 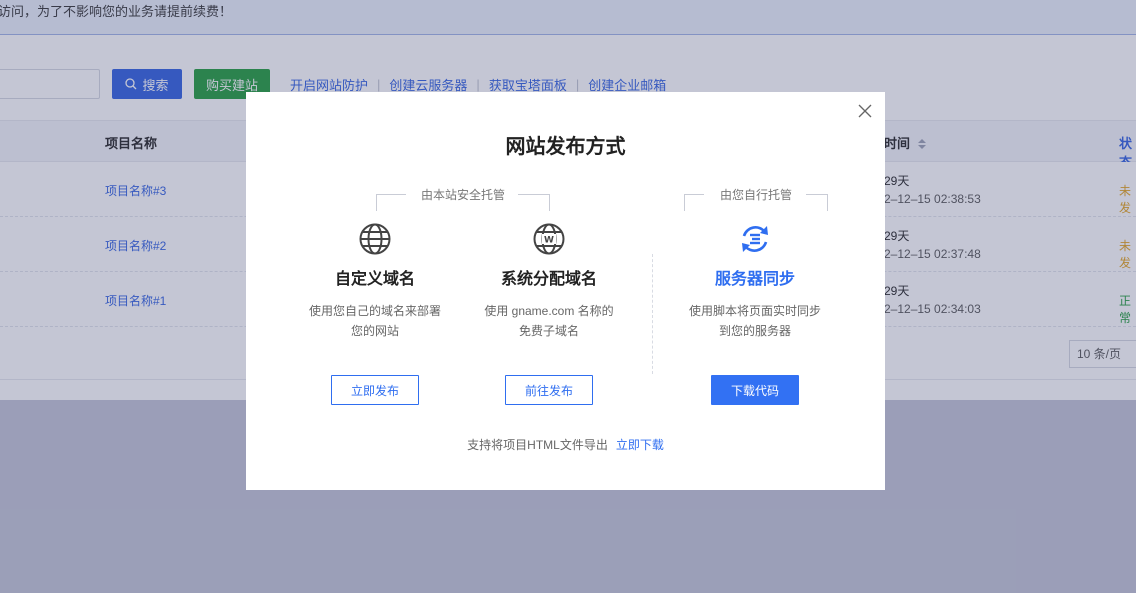 What do you see at coordinates (549, 390) in the screenshot?
I see `go-publish-button: 前往发布` at bounding box center [549, 390].